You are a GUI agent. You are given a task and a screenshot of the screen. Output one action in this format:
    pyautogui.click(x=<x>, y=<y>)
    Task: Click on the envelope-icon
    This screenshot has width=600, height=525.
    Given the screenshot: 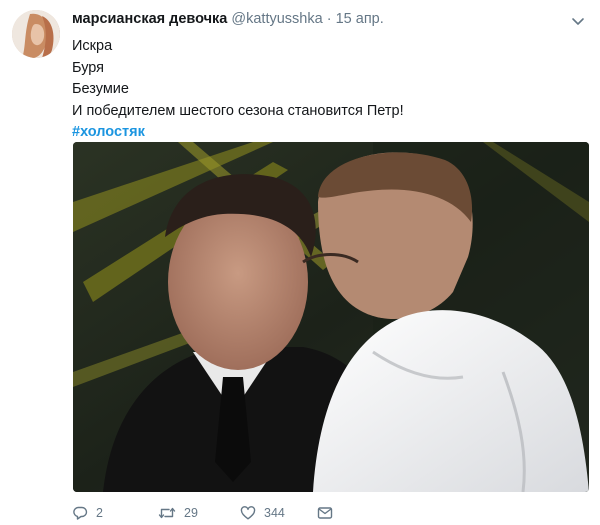 What is the action you would take?
    pyautogui.click(x=325, y=513)
    